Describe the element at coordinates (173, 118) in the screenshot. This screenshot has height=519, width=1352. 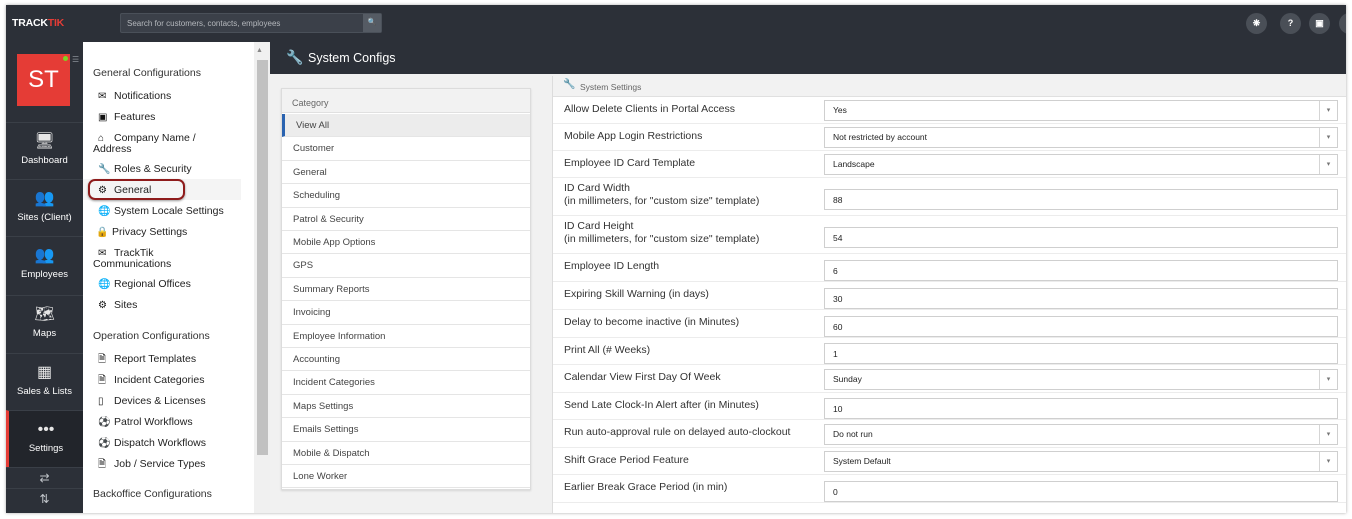
I see `menu-item-features: ▣ Features` at that location.